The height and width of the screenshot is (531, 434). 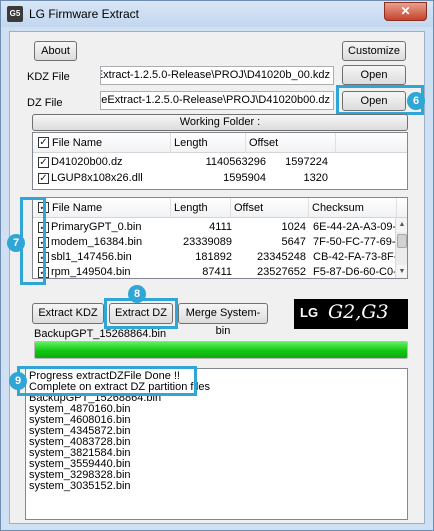 What do you see at coordinates (217, 272) in the screenshot?
I see `partition-length: 87411` at bounding box center [217, 272].